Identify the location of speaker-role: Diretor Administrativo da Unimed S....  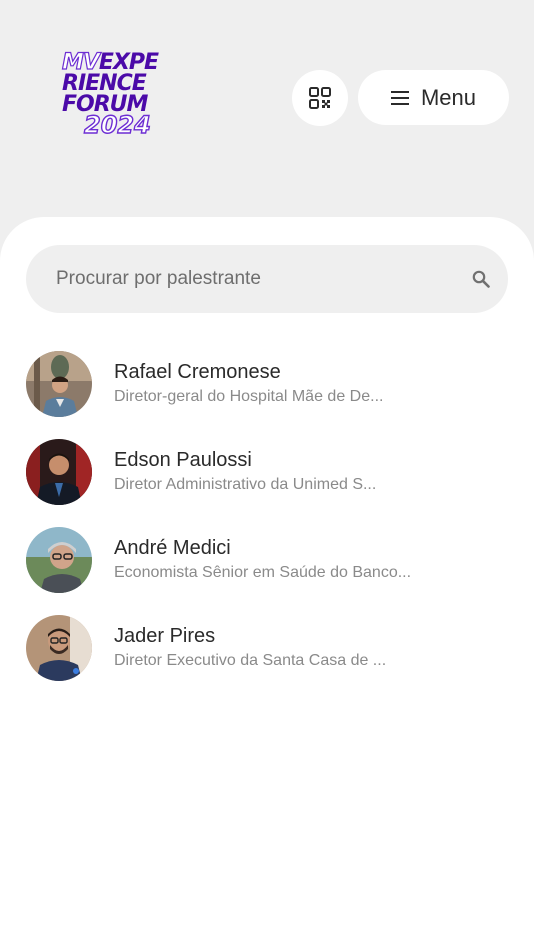
(245, 484).